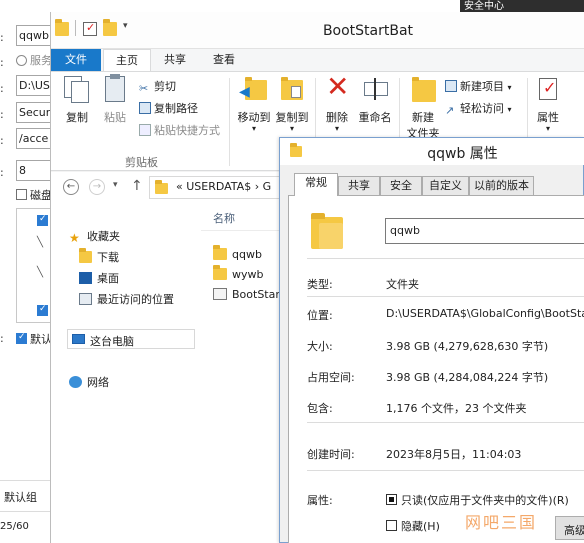  Describe the element at coordinates (292, 89) in the screenshot. I see `copy-to-icon` at that location.